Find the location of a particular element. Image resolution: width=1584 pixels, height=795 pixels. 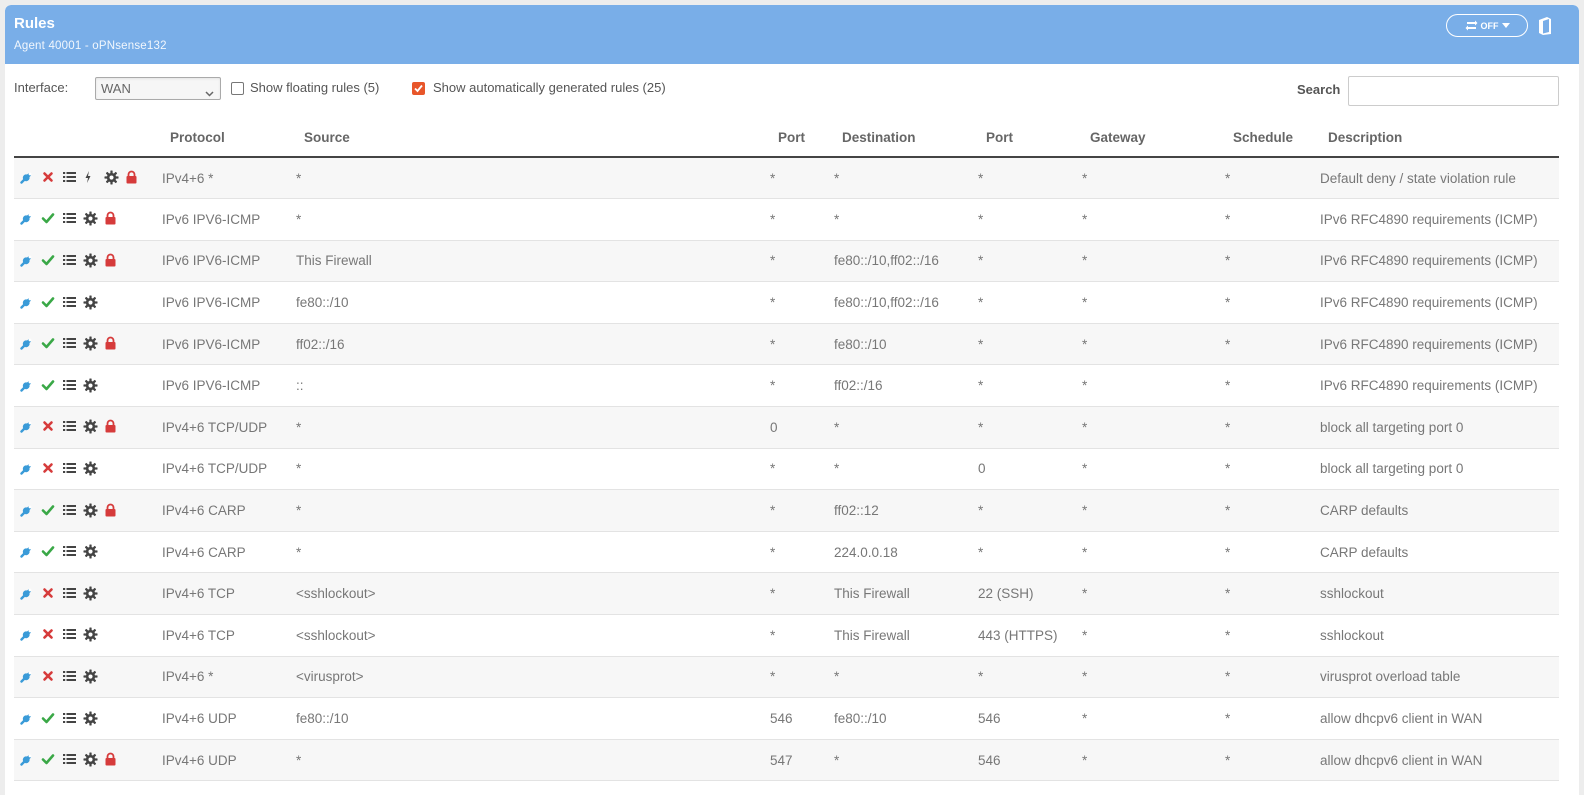

col-description: Description is located at coordinates (1439, 138).